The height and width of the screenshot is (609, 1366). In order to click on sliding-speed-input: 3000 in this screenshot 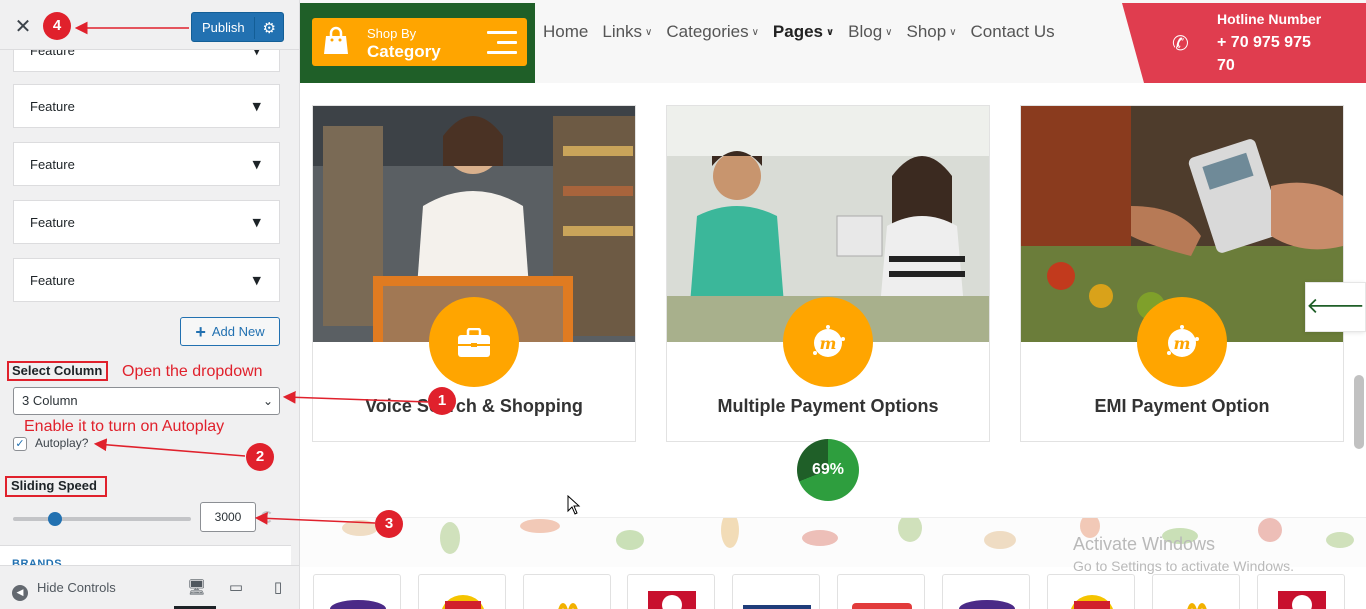, I will do `click(228, 517)`.